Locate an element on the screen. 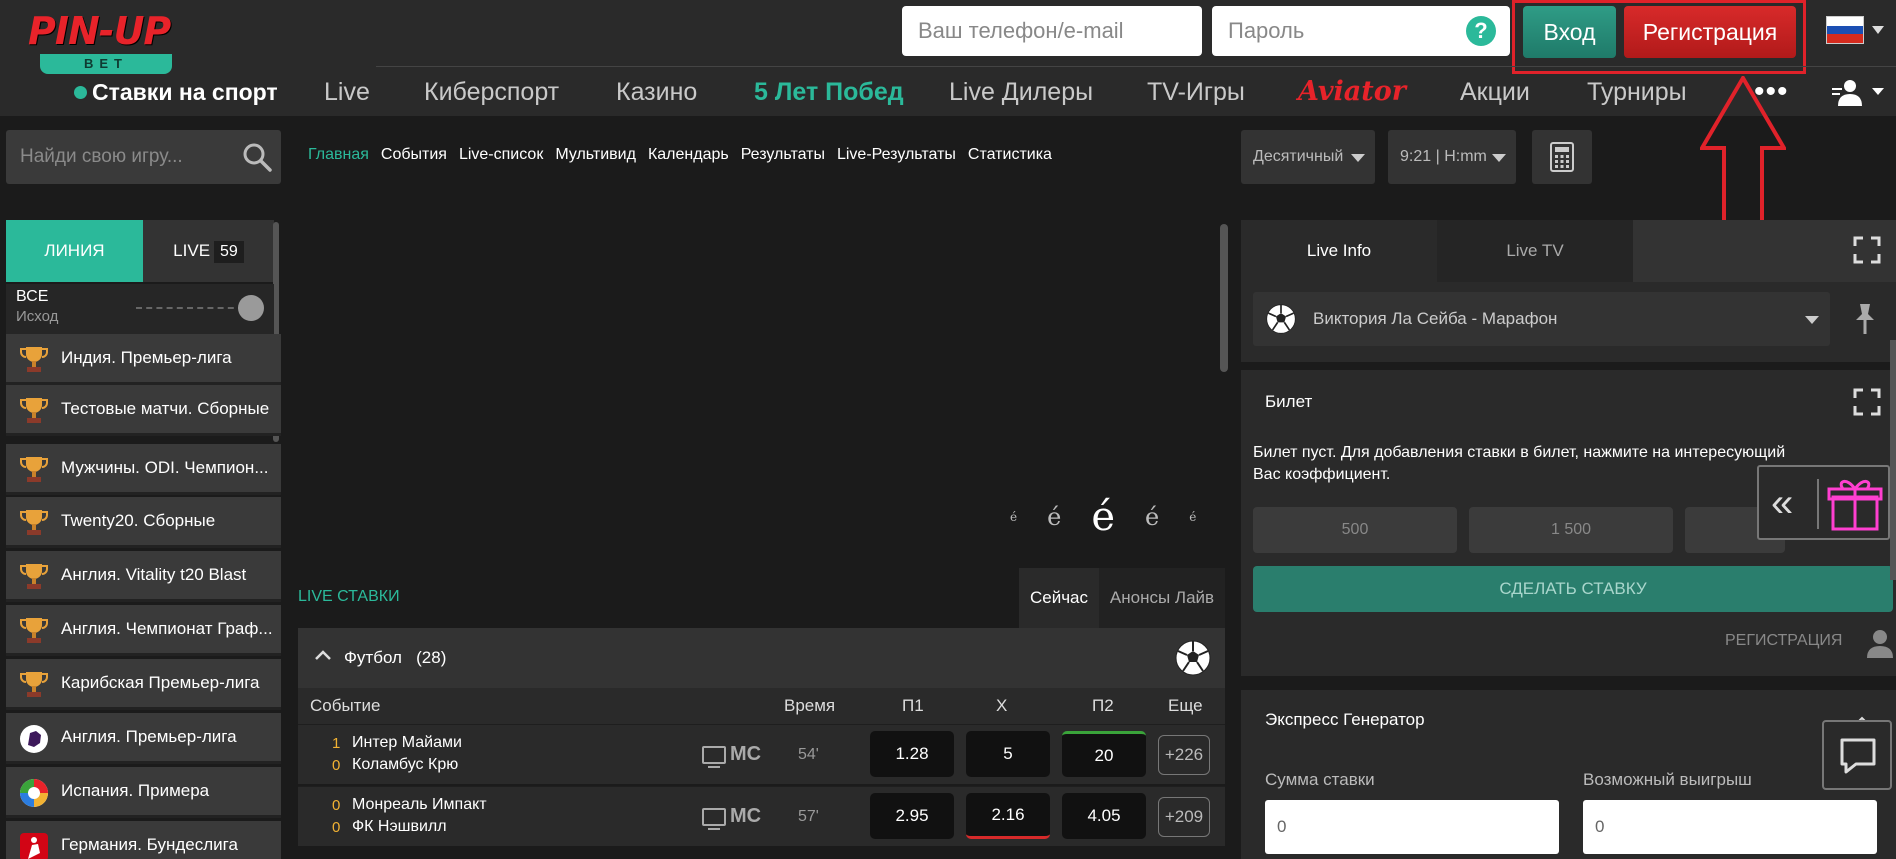 Image resolution: width=1896 pixels, height=859 pixels. gift-icon is located at coordinates (1855, 504).